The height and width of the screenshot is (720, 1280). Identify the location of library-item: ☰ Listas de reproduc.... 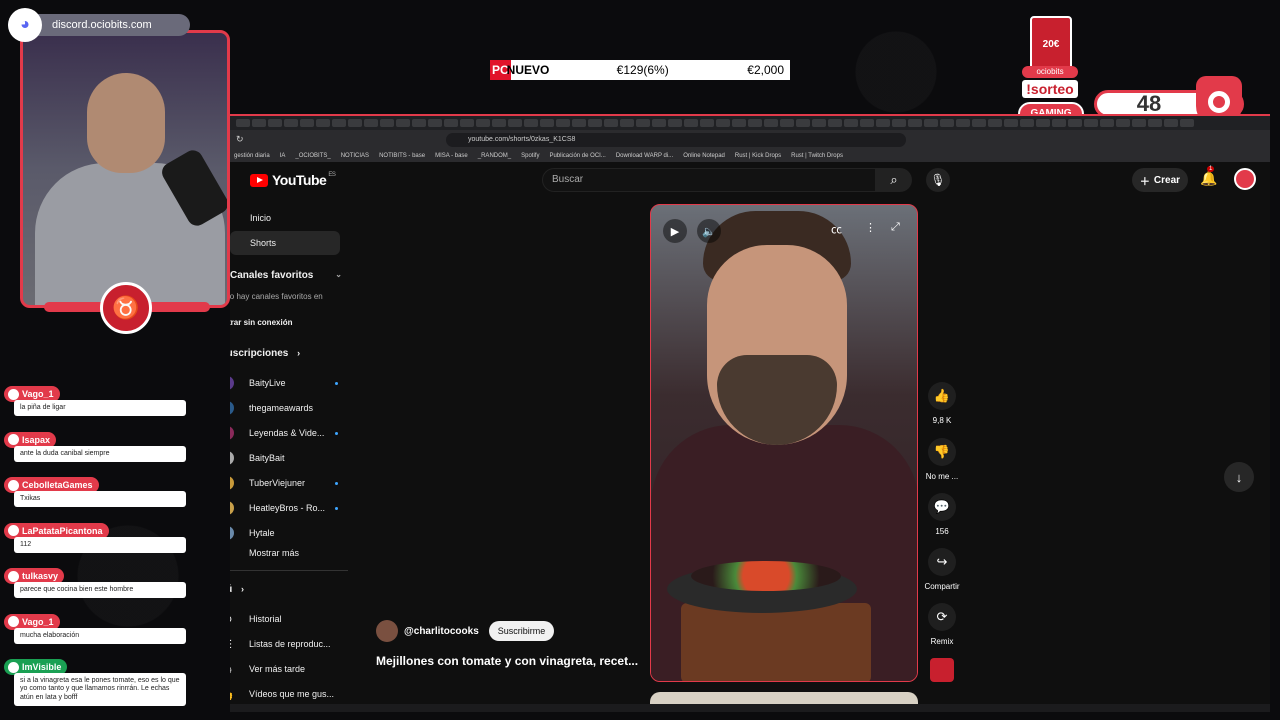
(284, 644).